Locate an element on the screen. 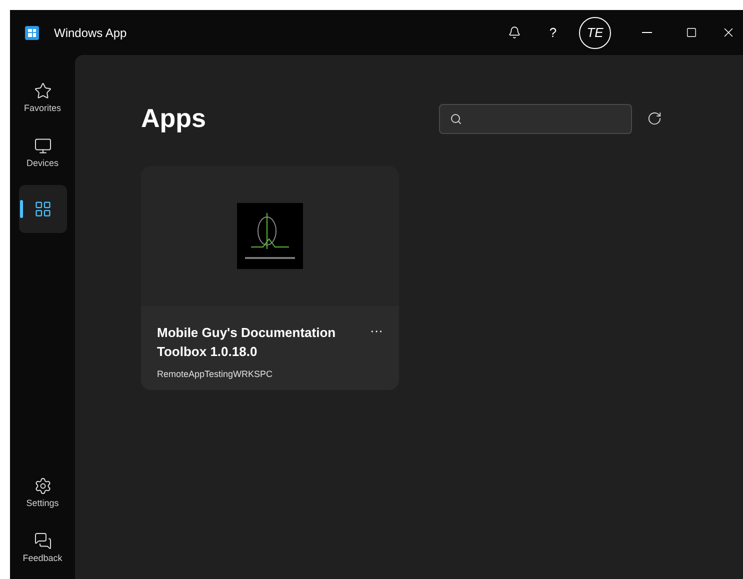 The image size is (743, 579). search-icon is located at coordinates (456, 118).